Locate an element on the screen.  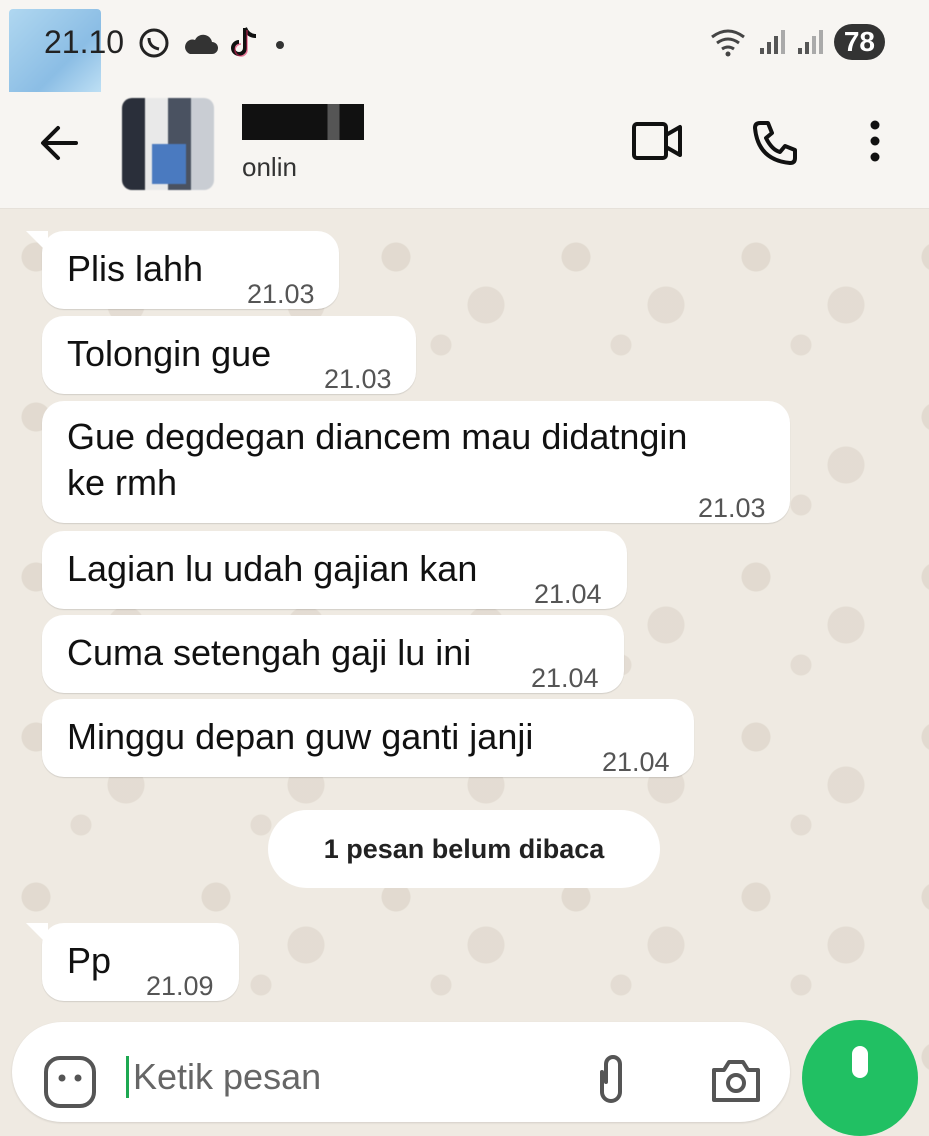
video-call-icon is located at coordinates (657, 141).